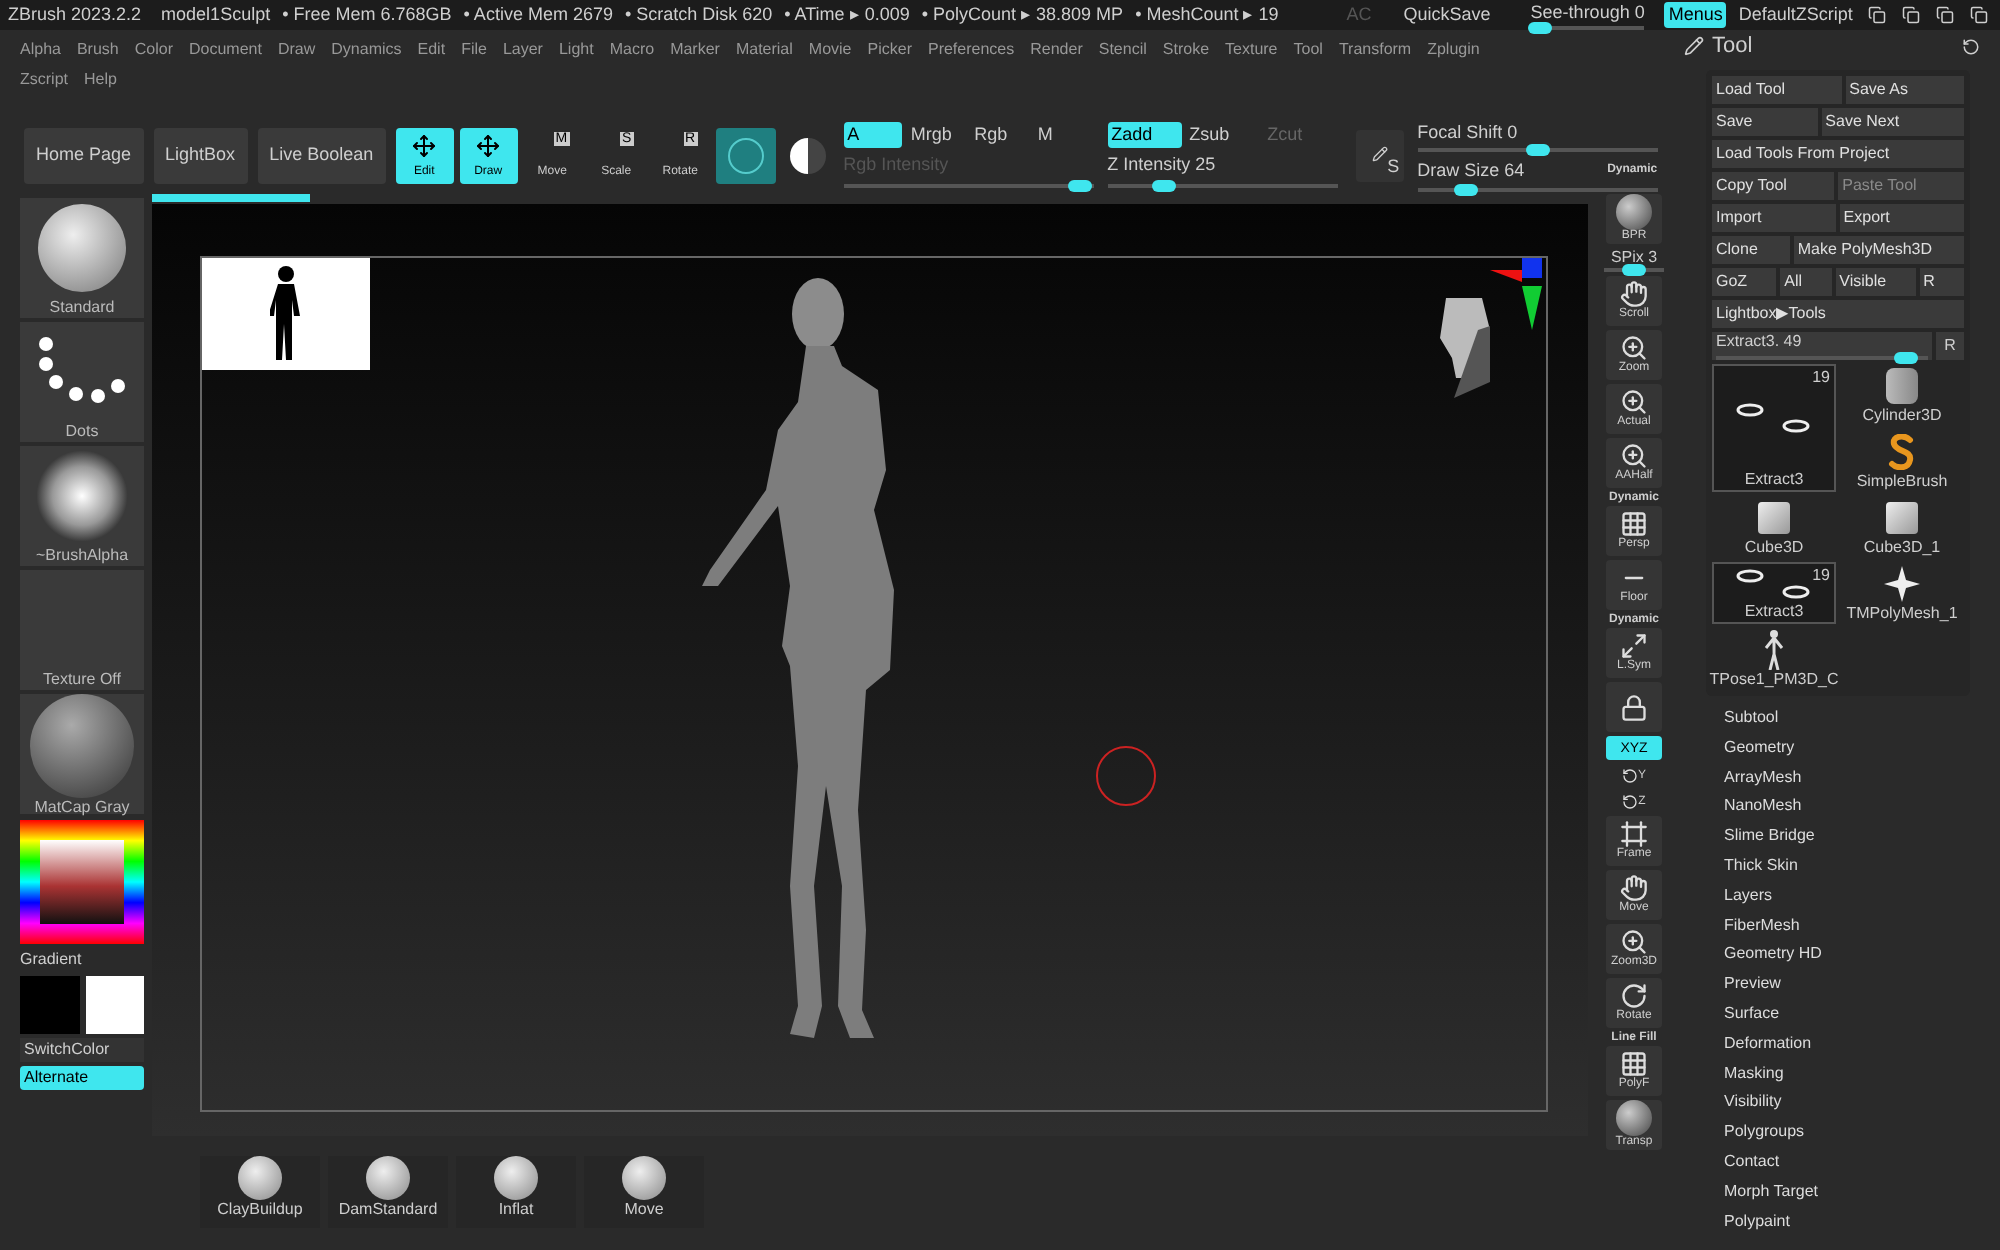 The image size is (2000, 1250). What do you see at coordinates (1774, 218) in the screenshot?
I see `tool-button: Import` at bounding box center [1774, 218].